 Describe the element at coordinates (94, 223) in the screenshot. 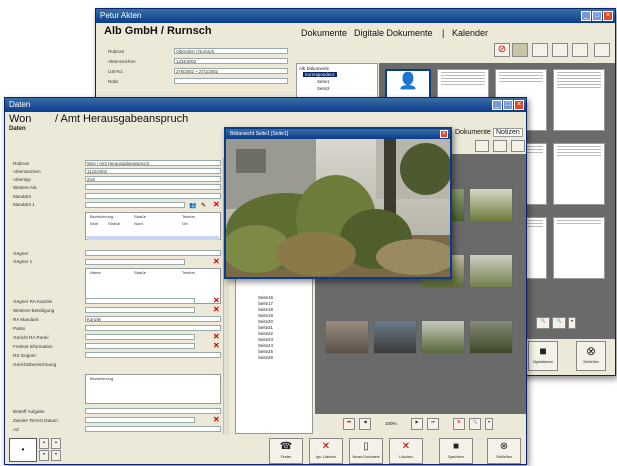

I see `grid-cell: Won` at that location.